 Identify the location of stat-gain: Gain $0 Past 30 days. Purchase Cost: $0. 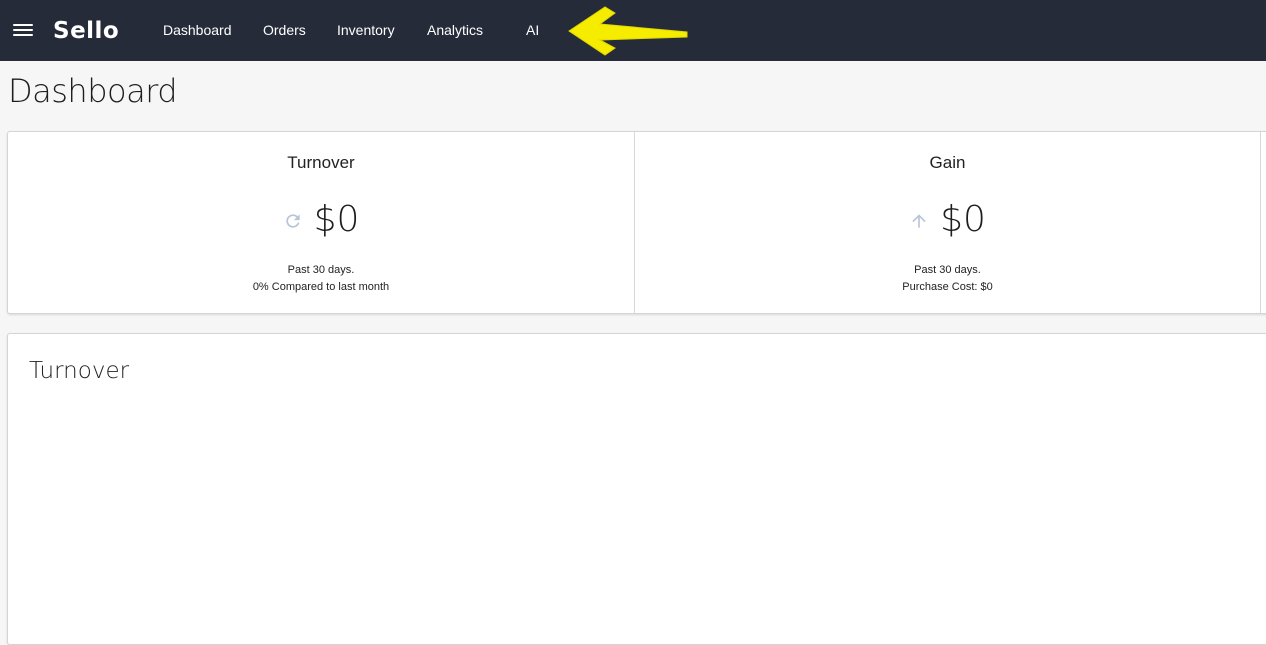
(948, 222).